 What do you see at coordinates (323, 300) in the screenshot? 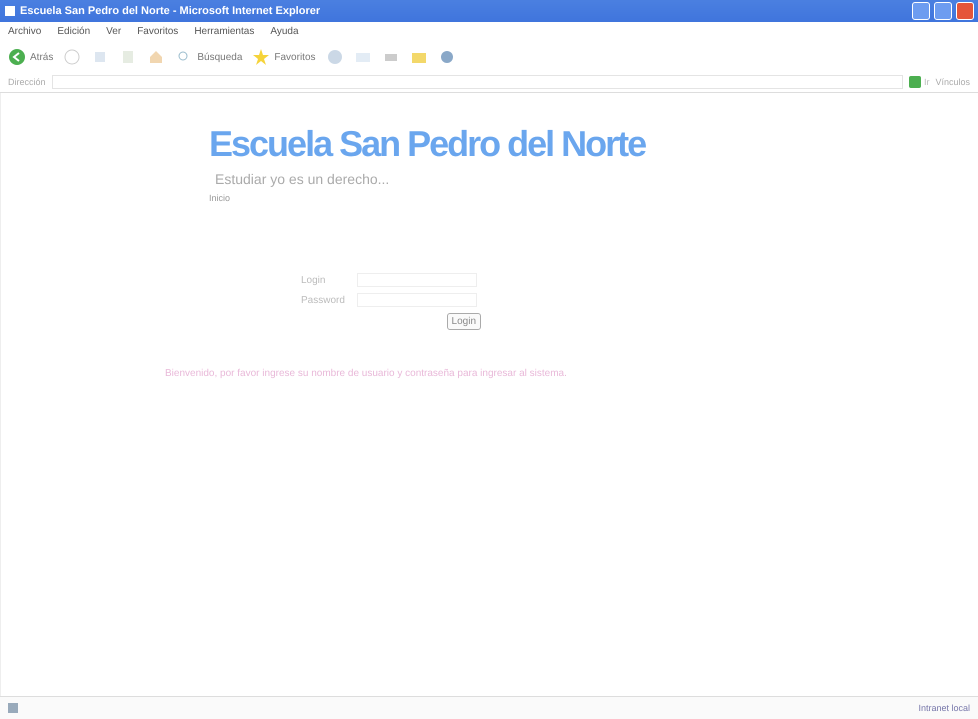
I see `password-label: Password` at bounding box center [323, 300].